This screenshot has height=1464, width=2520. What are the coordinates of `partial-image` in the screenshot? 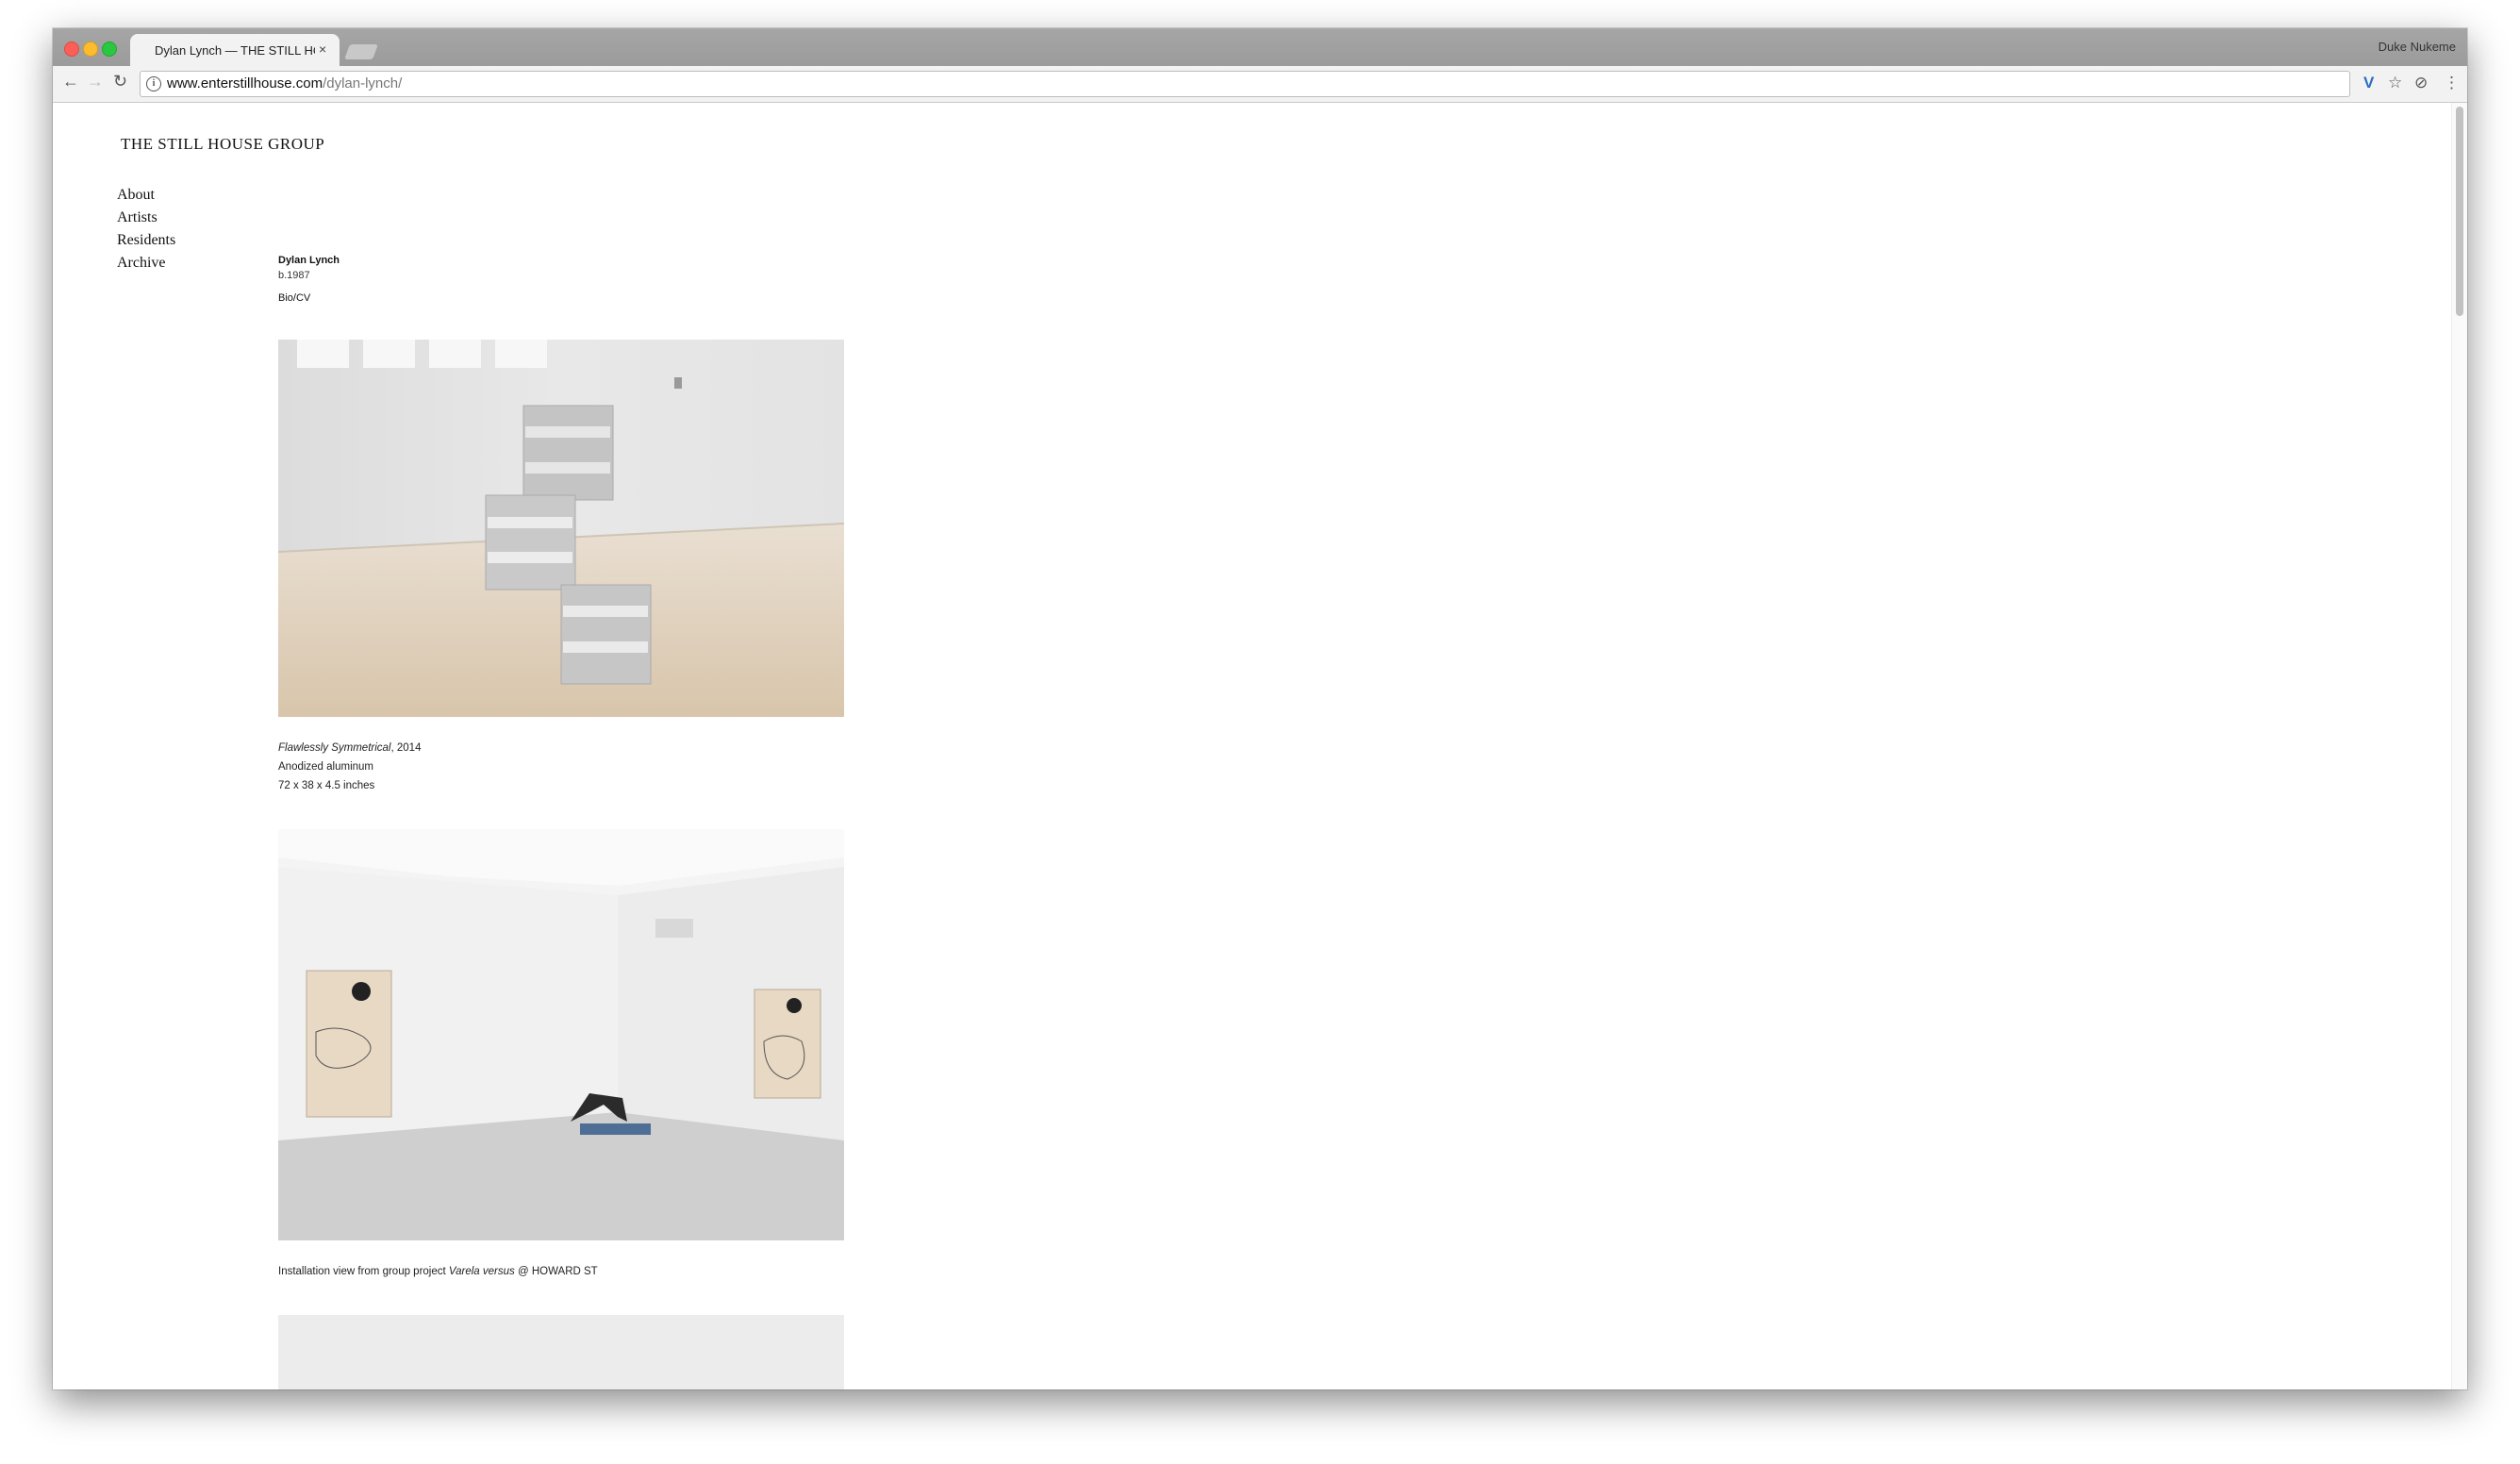 It's located at (561, 1352).